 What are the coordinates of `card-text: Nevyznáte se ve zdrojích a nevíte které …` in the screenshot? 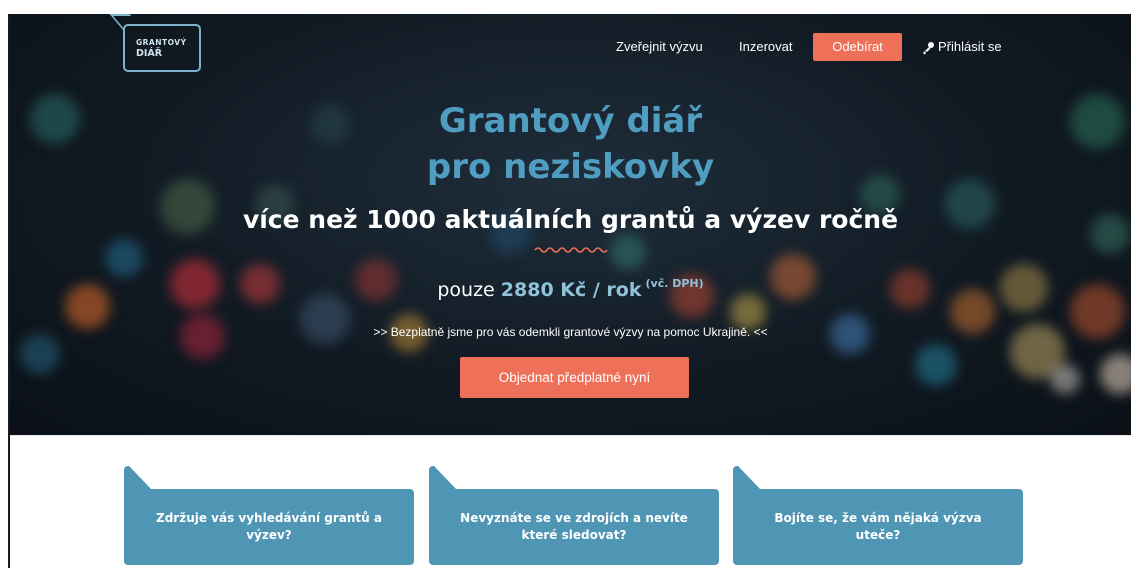 It's located at (574, 526).